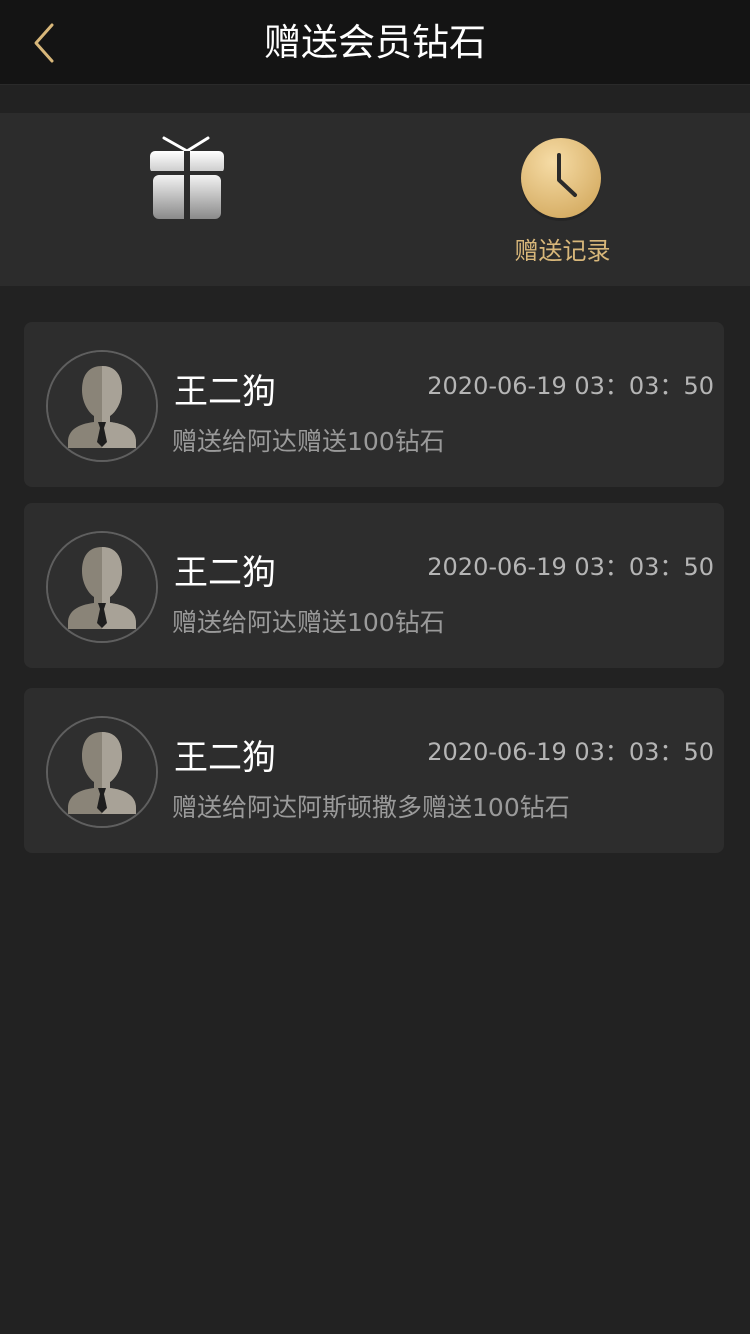  Describe the element at coordinates (561, 179) in the screenshot. I see `clock-icon` at that location.